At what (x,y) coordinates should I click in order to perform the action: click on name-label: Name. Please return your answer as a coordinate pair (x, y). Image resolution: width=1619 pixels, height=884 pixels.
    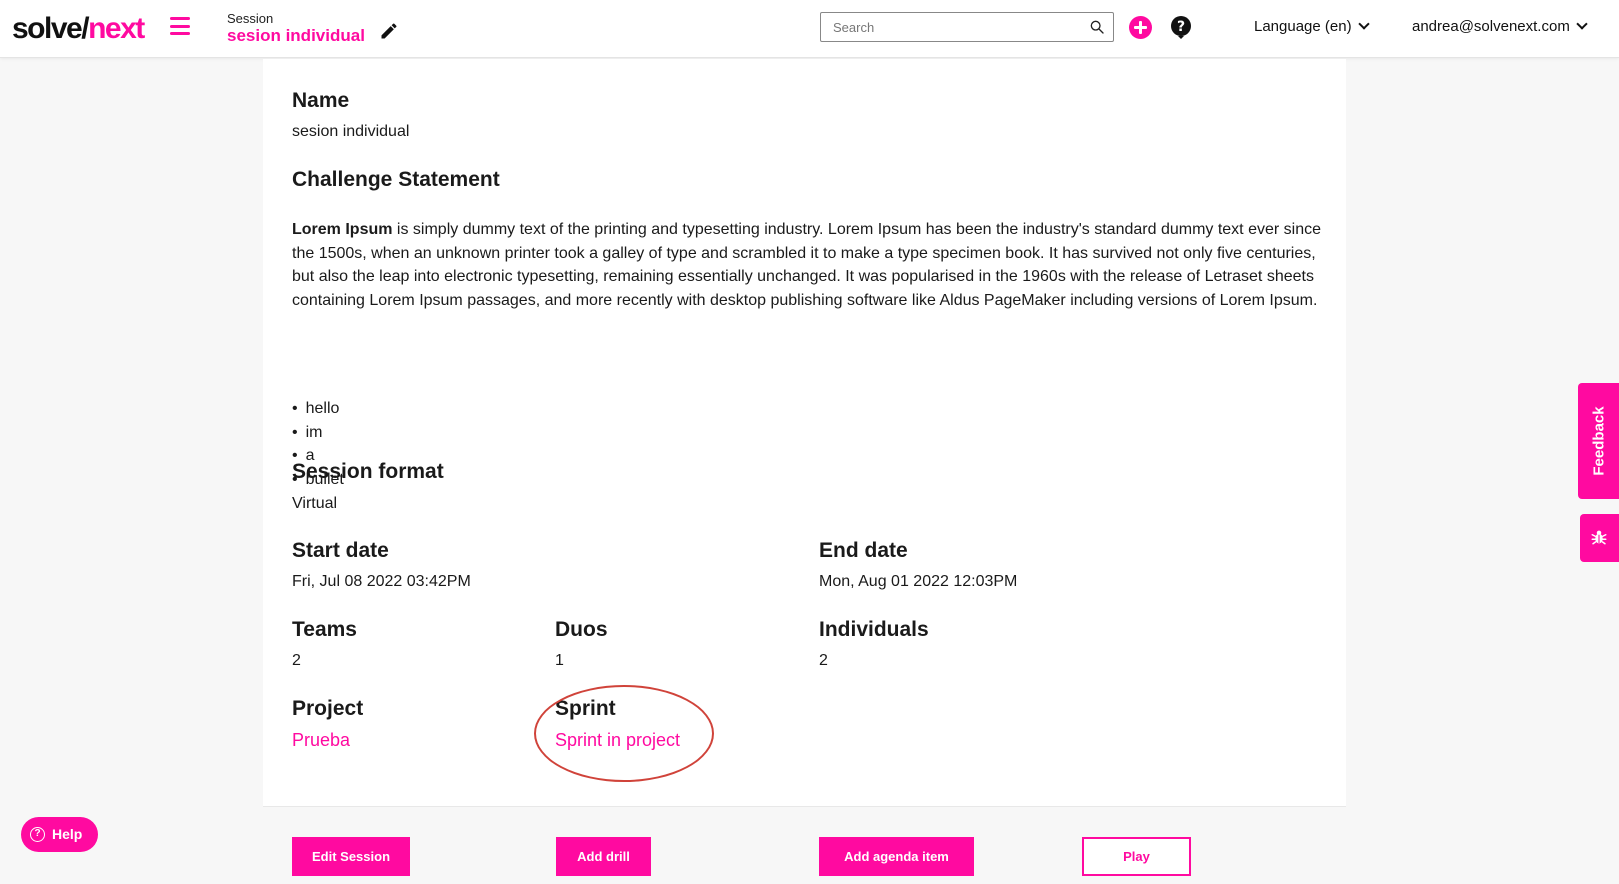
    Looking at the image, I should click on (321, 100).